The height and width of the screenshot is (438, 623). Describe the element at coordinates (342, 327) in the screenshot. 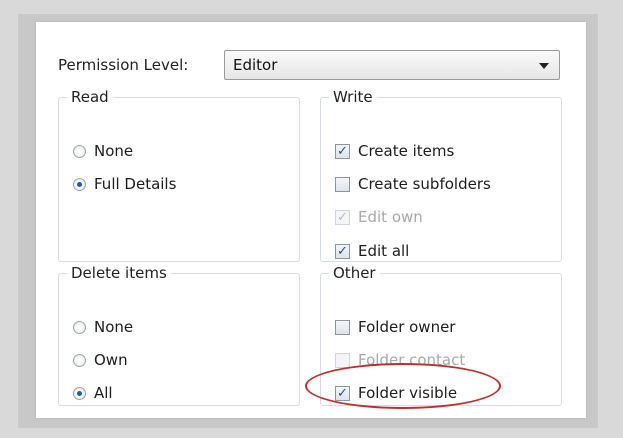

I see `folder-owner-checkbox` at that location.